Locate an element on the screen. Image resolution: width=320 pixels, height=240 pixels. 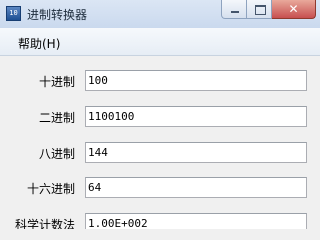
minimize-button is located at coordinates (234, 9).